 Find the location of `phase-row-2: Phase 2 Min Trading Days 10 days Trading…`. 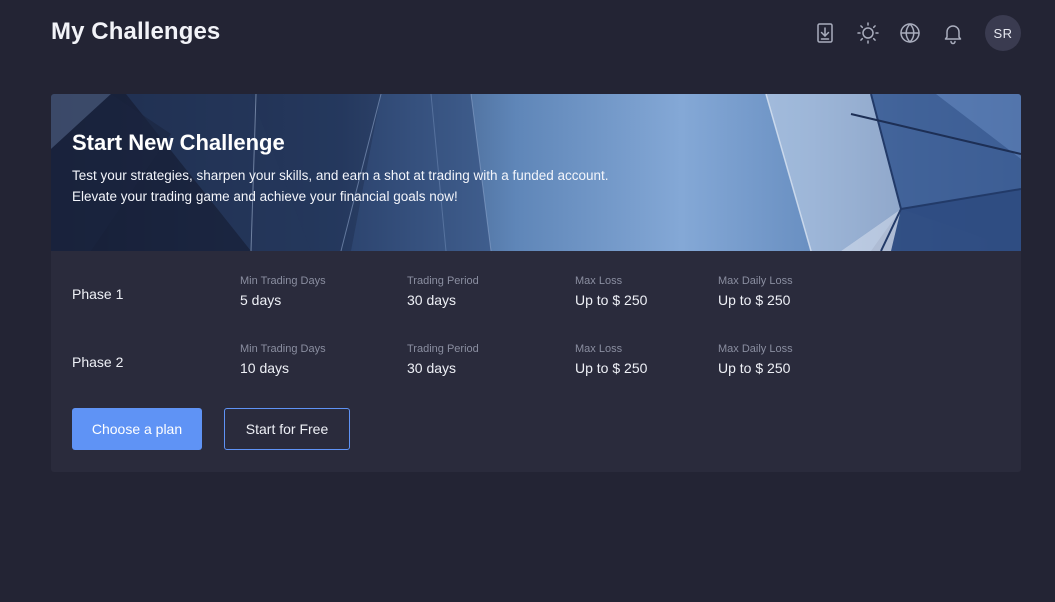

phase-row-2: Phase 2 Min Trading Days 10 days Trading… is located at coordinates (536, 363).